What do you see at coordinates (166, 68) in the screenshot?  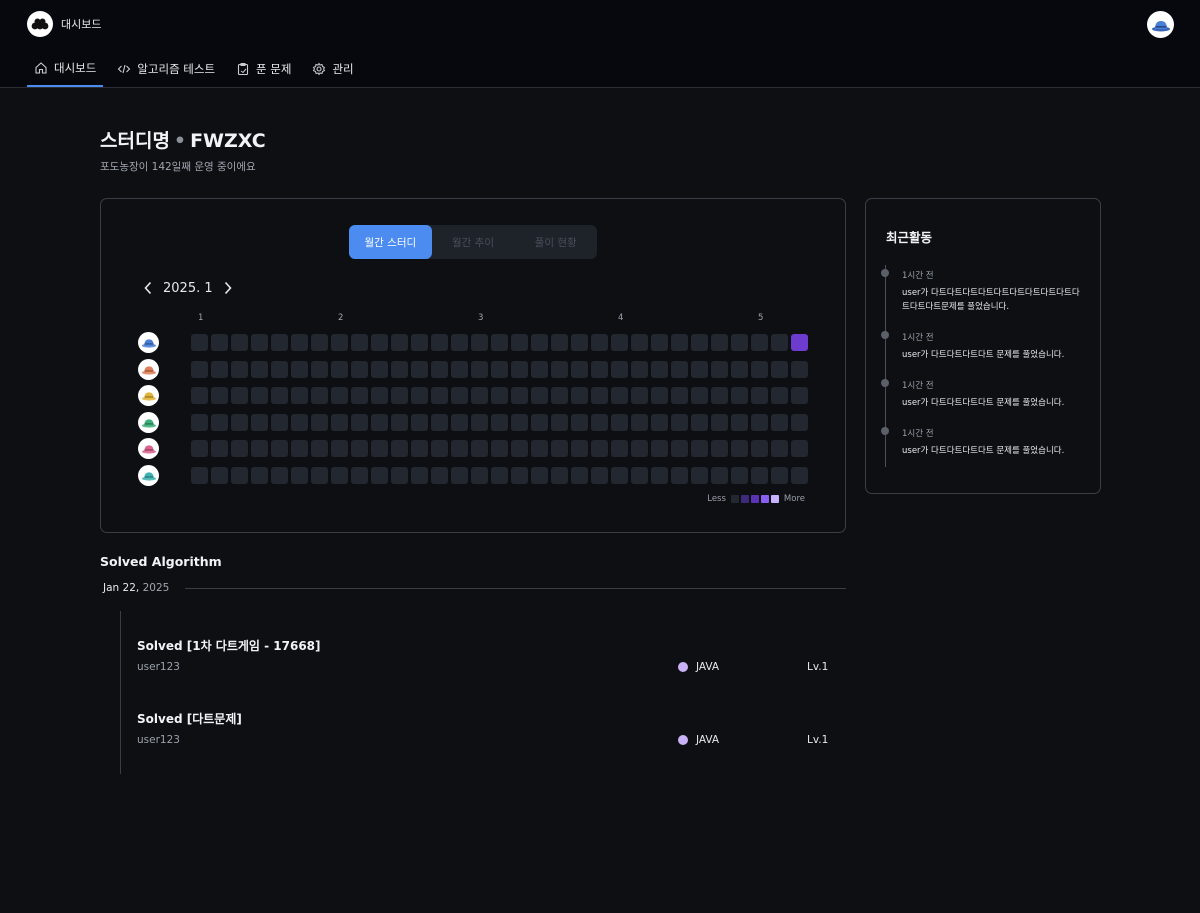 I see `nav-algorithm-test: 알고리즘 테스트` at bounding box center [166, 68].